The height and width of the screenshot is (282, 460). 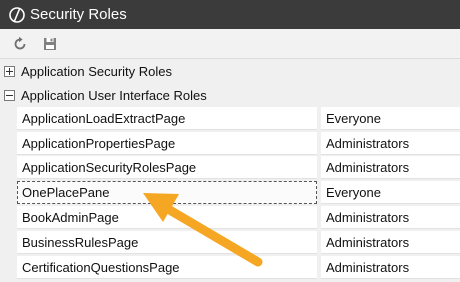 What do you see at coordinates (167, 118) in the screenshot?
I see `page-name-cell: ApplicationLoadExtractPage` at bounding box center [167, 118].